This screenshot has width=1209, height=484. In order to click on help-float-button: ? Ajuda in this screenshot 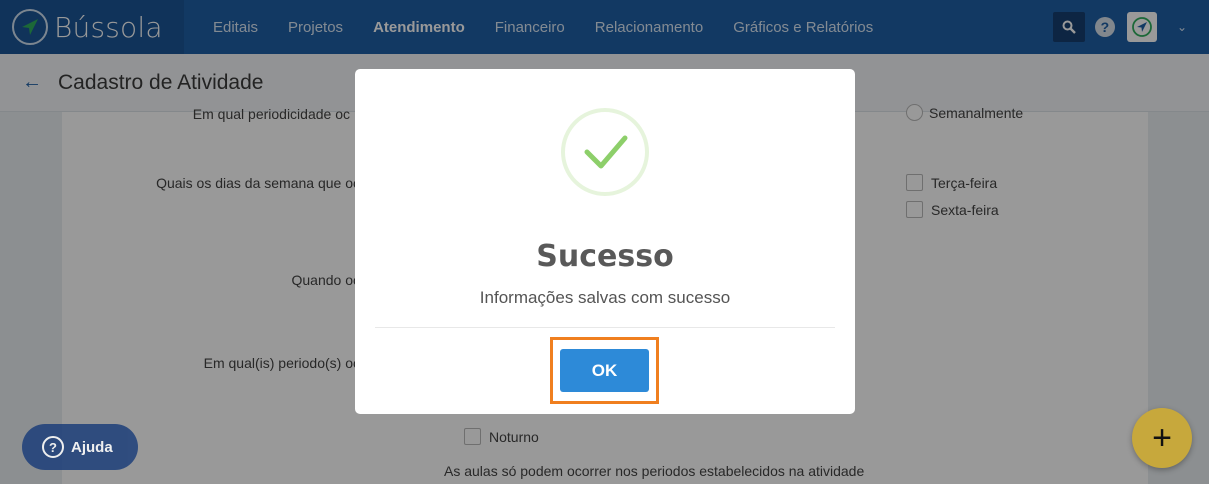, I will do `click(80, 447)`.